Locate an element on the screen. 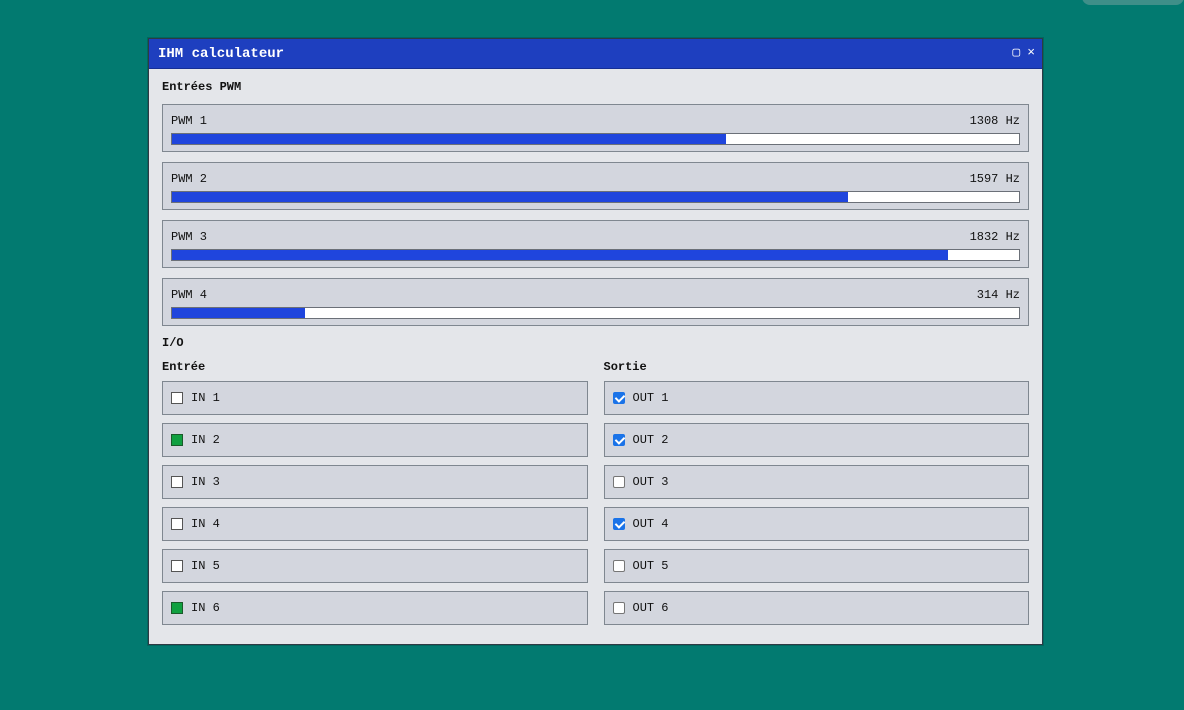 The image size is (1184, 710). output-row: OUT 6 is located at coordinates (816, 608).